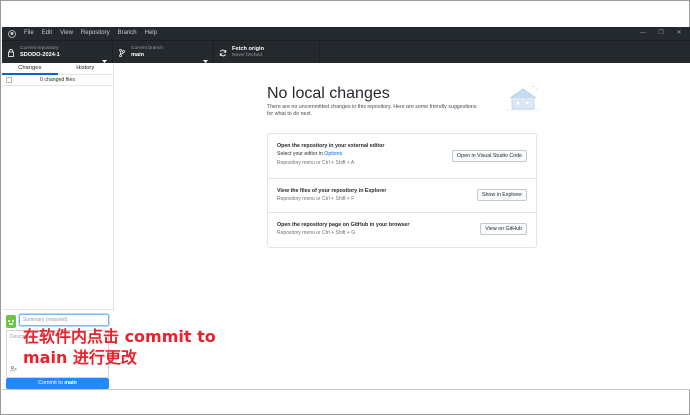  Describe the element at coordinates (30, 69) in the screenshot. I see `tab-changes: Changes` at that location.